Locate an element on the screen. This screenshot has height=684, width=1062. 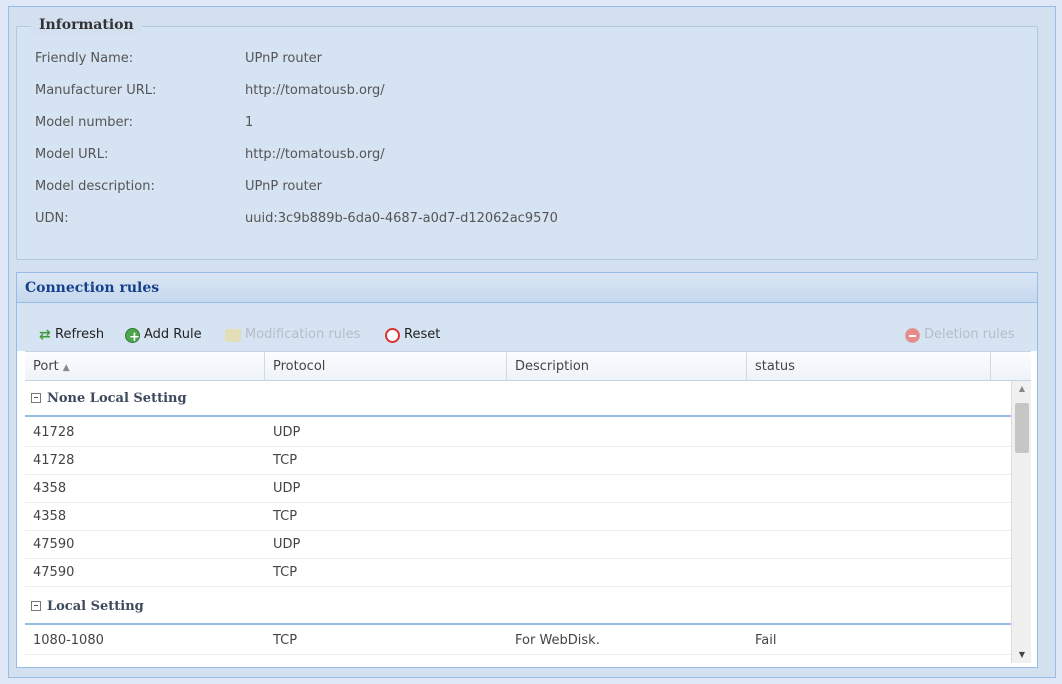
table-row: 4358 TCP is located at coordinates (518, 517).